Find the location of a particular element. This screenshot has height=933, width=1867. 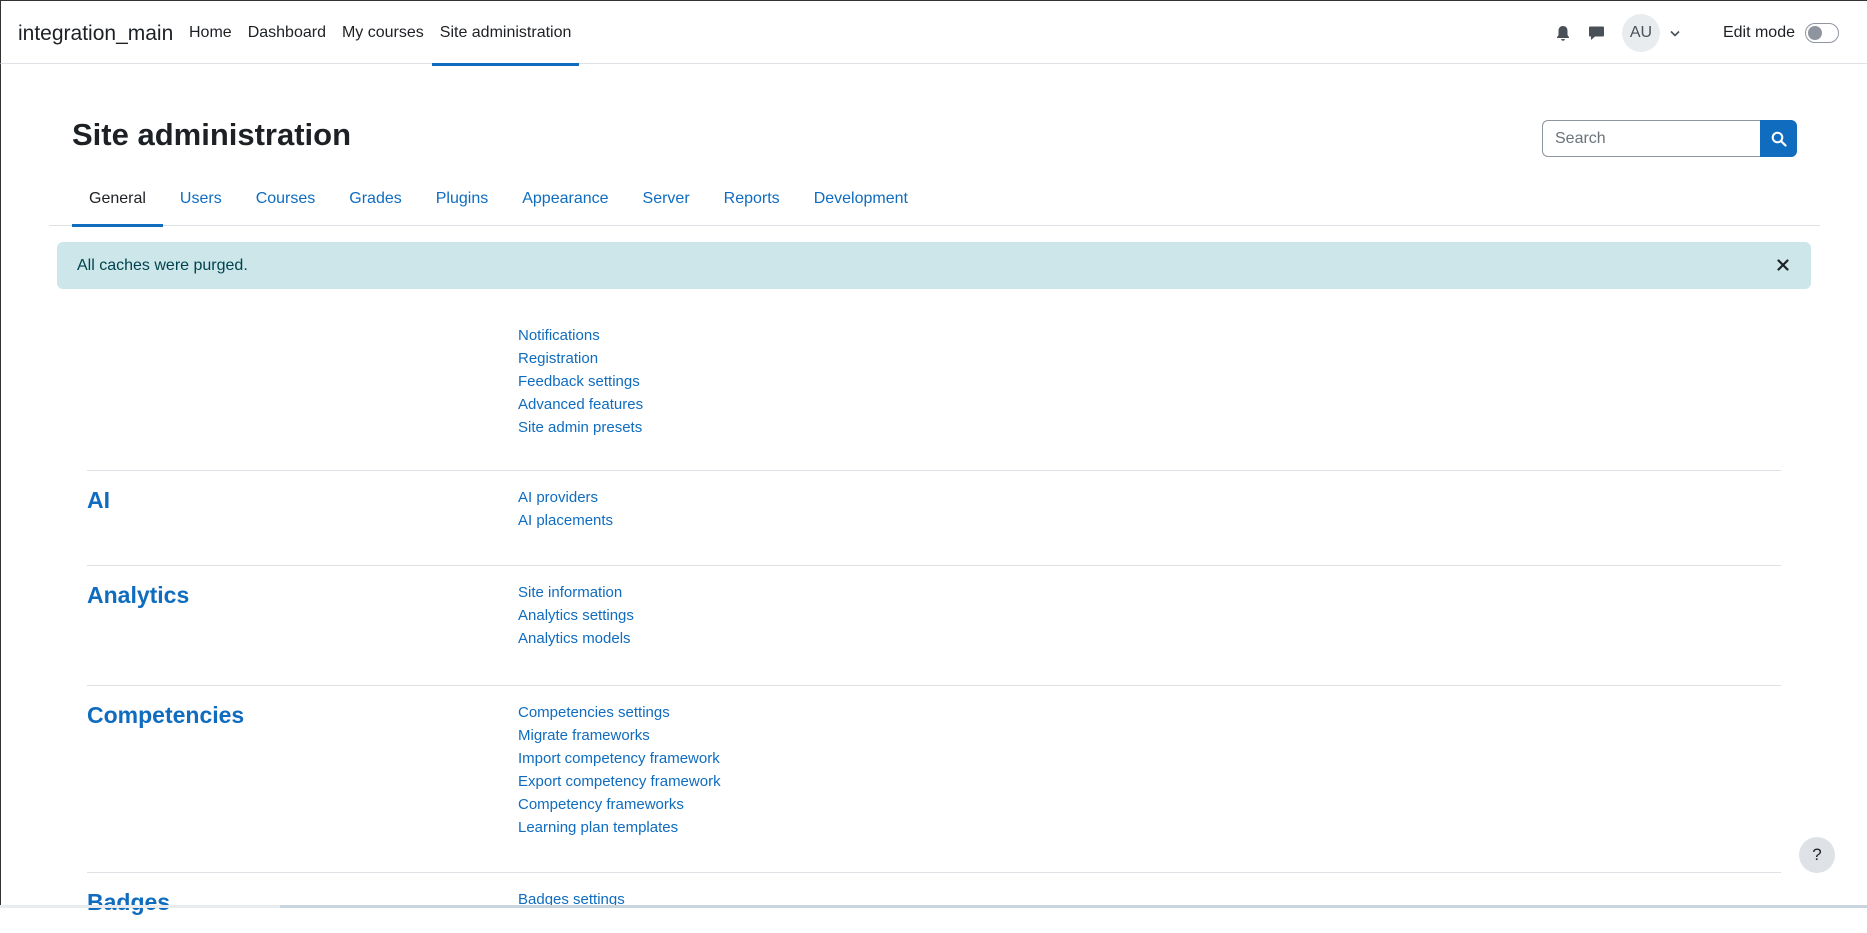

tab-general: General is located at coordinates (117, 199).